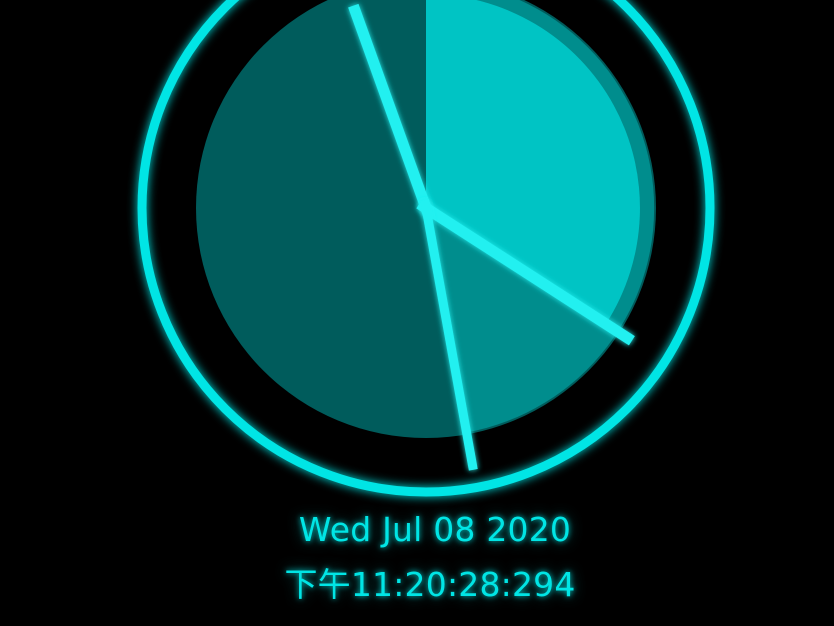 The height and width of the screenshot is (626, 834). I want to click on time-readout: 下午11:20:28:294, so click(430, 584).